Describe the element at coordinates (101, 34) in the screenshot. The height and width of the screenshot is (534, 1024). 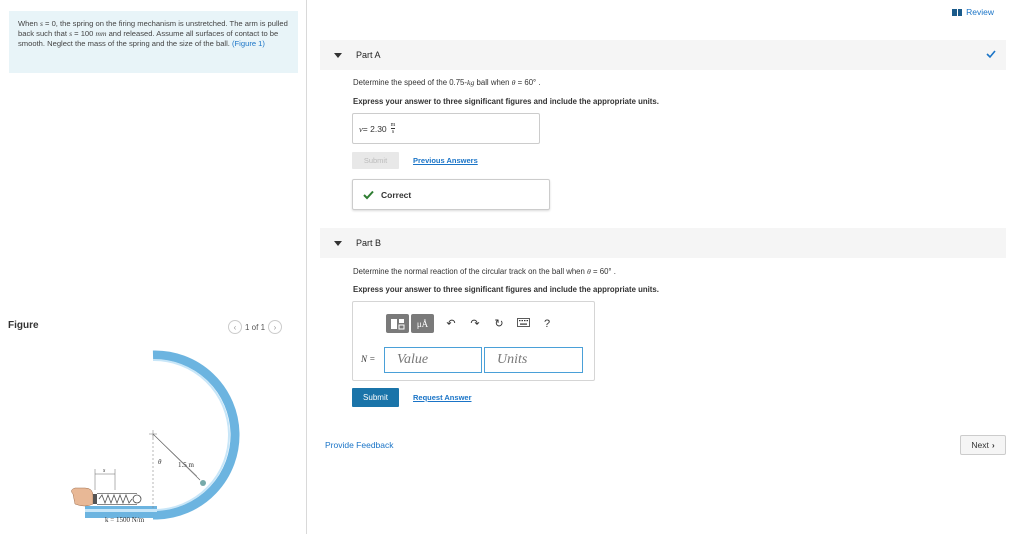
I see `problem-unit: mm` at that location.